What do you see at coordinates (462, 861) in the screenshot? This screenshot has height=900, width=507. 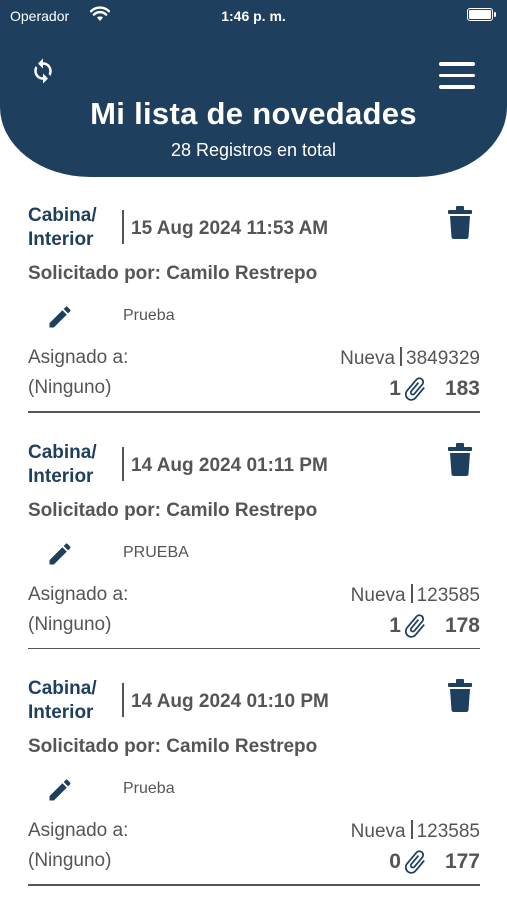 I see `item-number: 177` at bounding box center [462, 861].